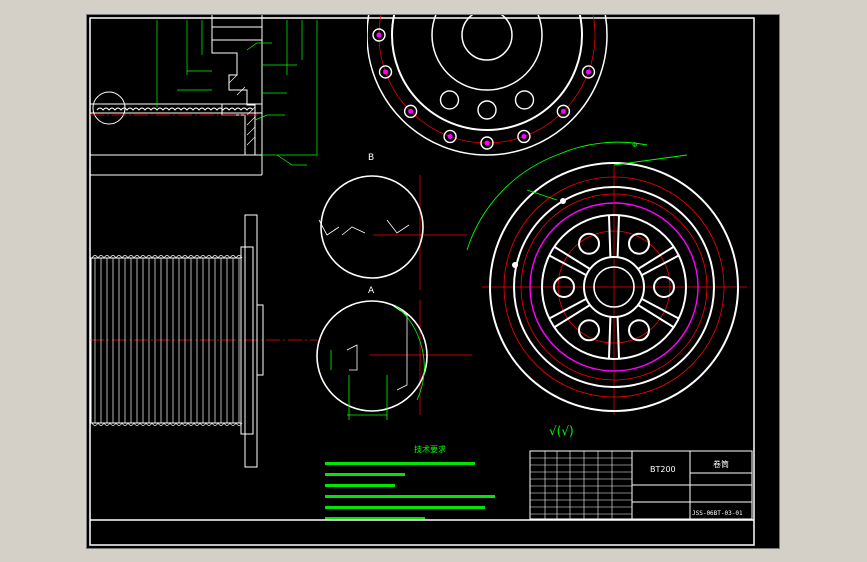 The image size is (867, 562). I want to click on section-b-view, so click(372, 356).